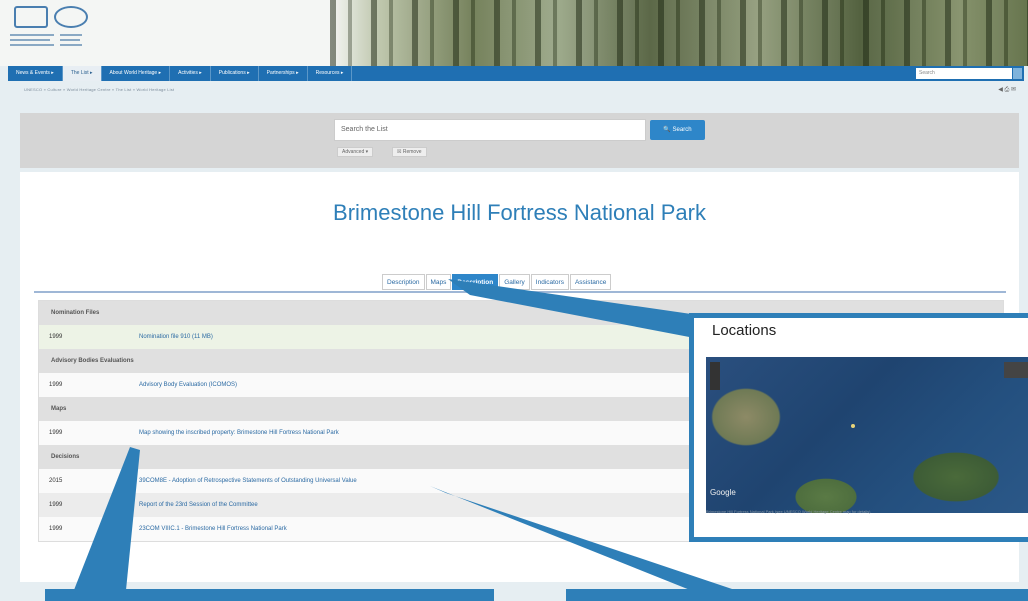  I want to click on callout-box-right, so click(797, 595).